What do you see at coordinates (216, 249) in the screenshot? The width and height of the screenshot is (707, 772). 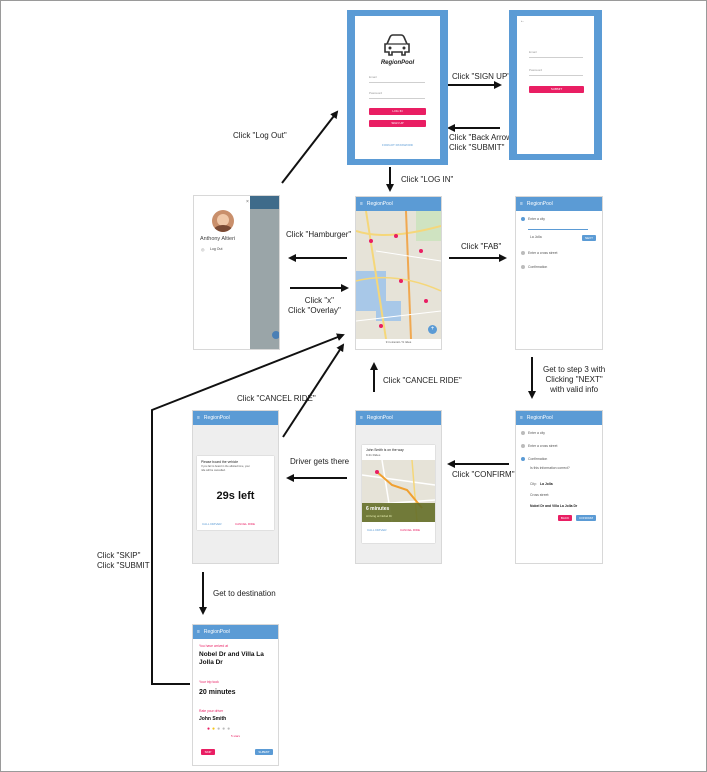 I see `drawer-log-out: Log Out` at bounding box center [216, 249].